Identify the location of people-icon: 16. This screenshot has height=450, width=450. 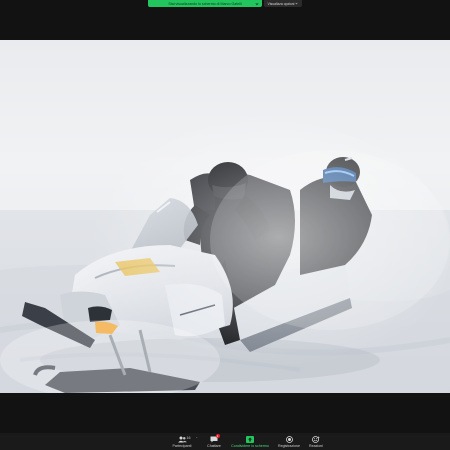
(184, 439).